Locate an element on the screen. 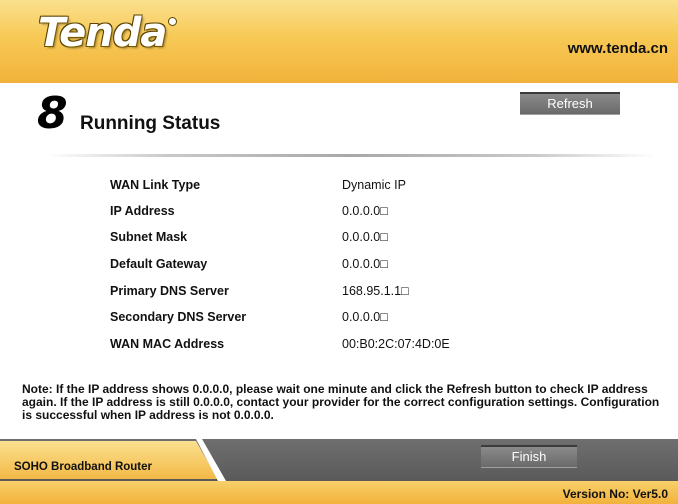 Image resolution: width=678 pixels, height=504 pixels. site-url: www.tenda.cn is located at coordinates (617, 48).